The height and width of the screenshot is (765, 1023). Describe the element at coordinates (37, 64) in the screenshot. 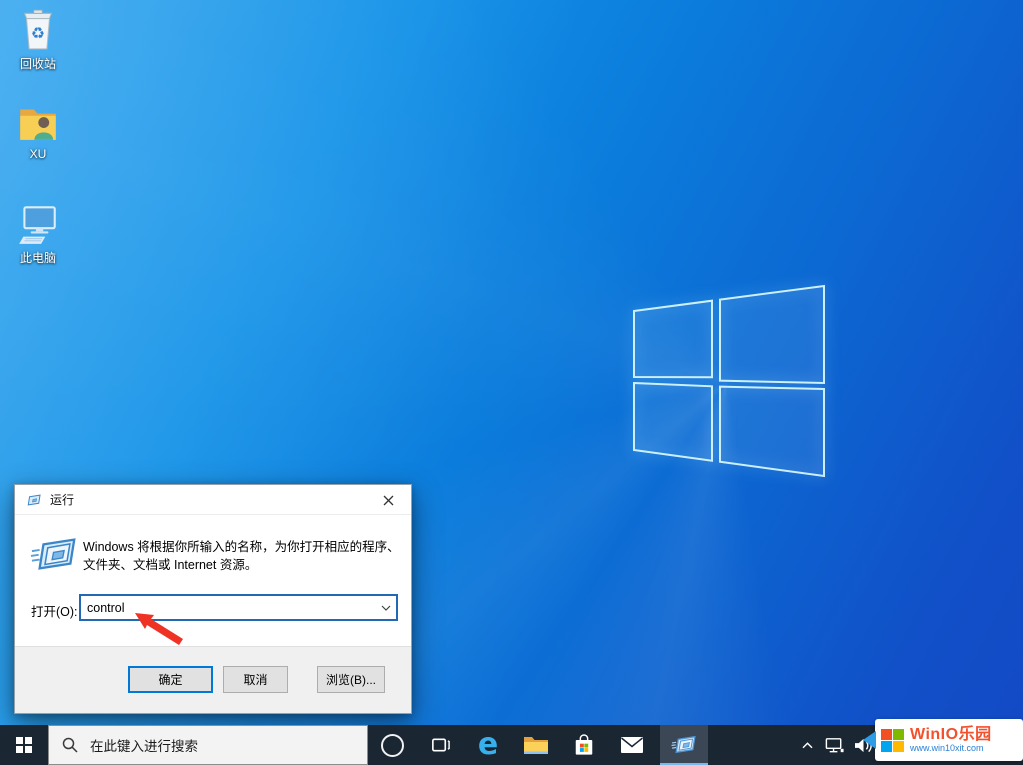

I see `desktop-icon-label: 回收站` at that location.